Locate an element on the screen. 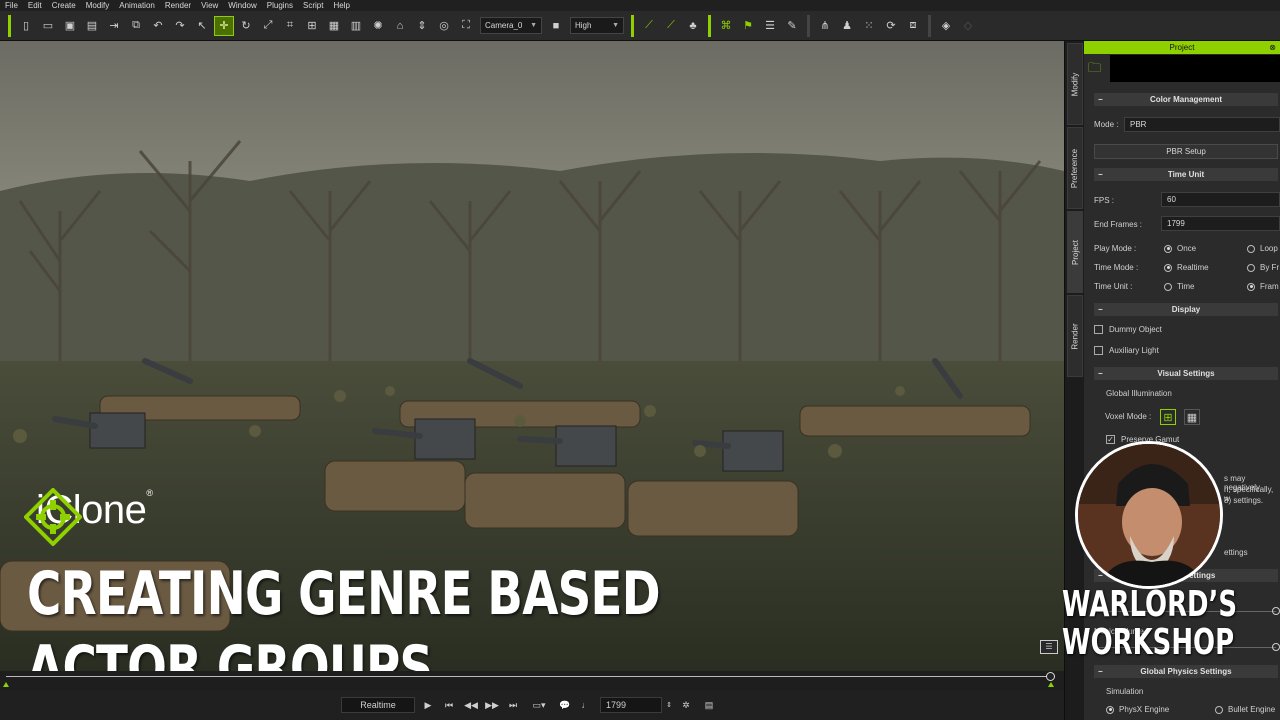 The width and height of the screenshot is (1280, 720). grid-icon: ▦ is located at coordinates (334, 26).